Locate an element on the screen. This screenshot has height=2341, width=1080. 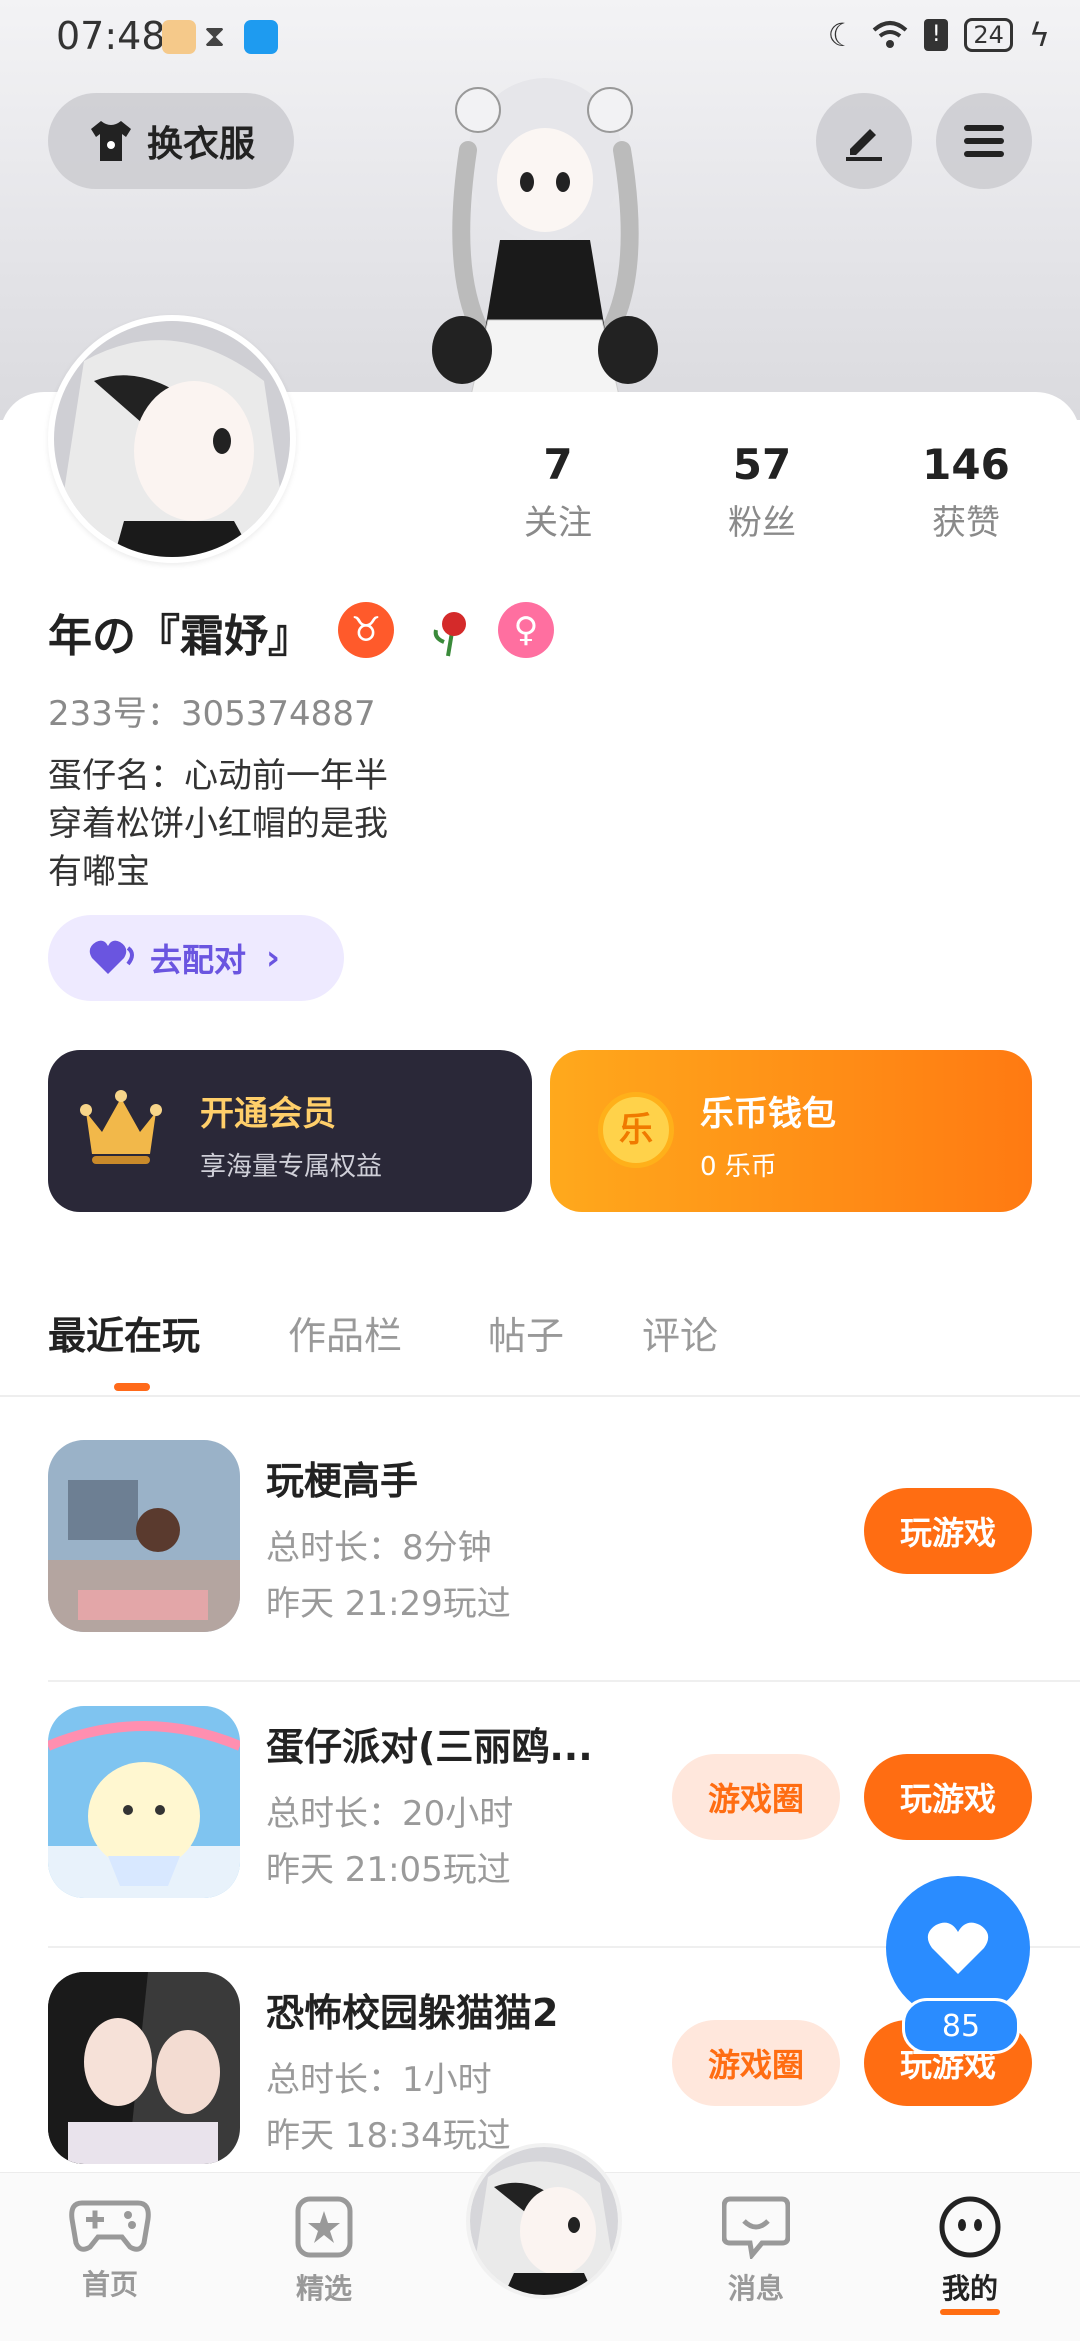
vip-title: 开通会员 is located at coordinates (268, 1114).